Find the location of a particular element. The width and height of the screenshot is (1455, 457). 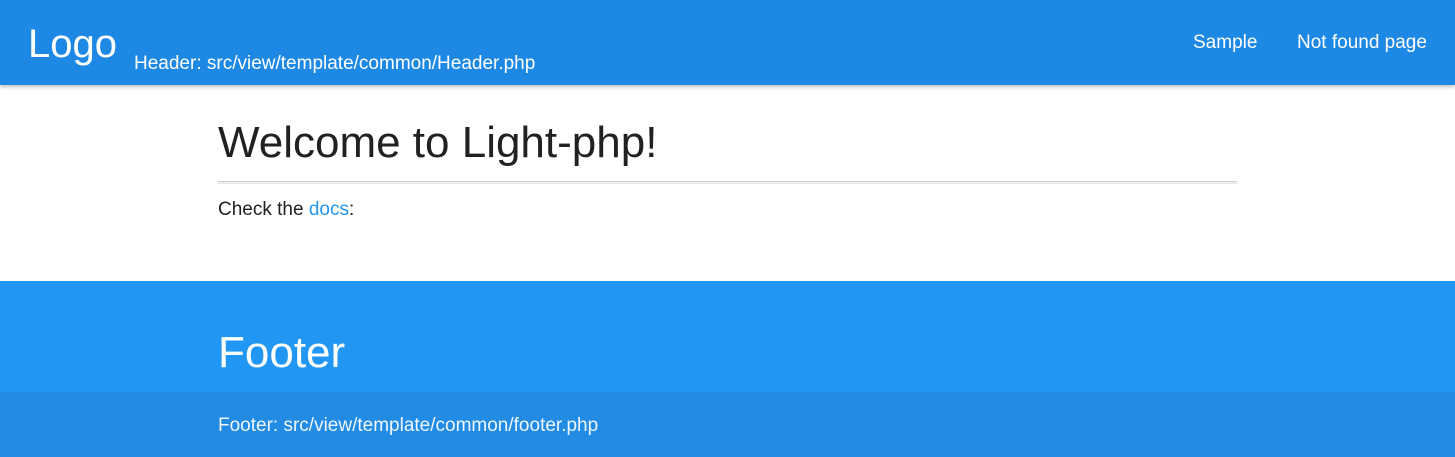

logo-link: Logo is located at coordinates (72, 44).